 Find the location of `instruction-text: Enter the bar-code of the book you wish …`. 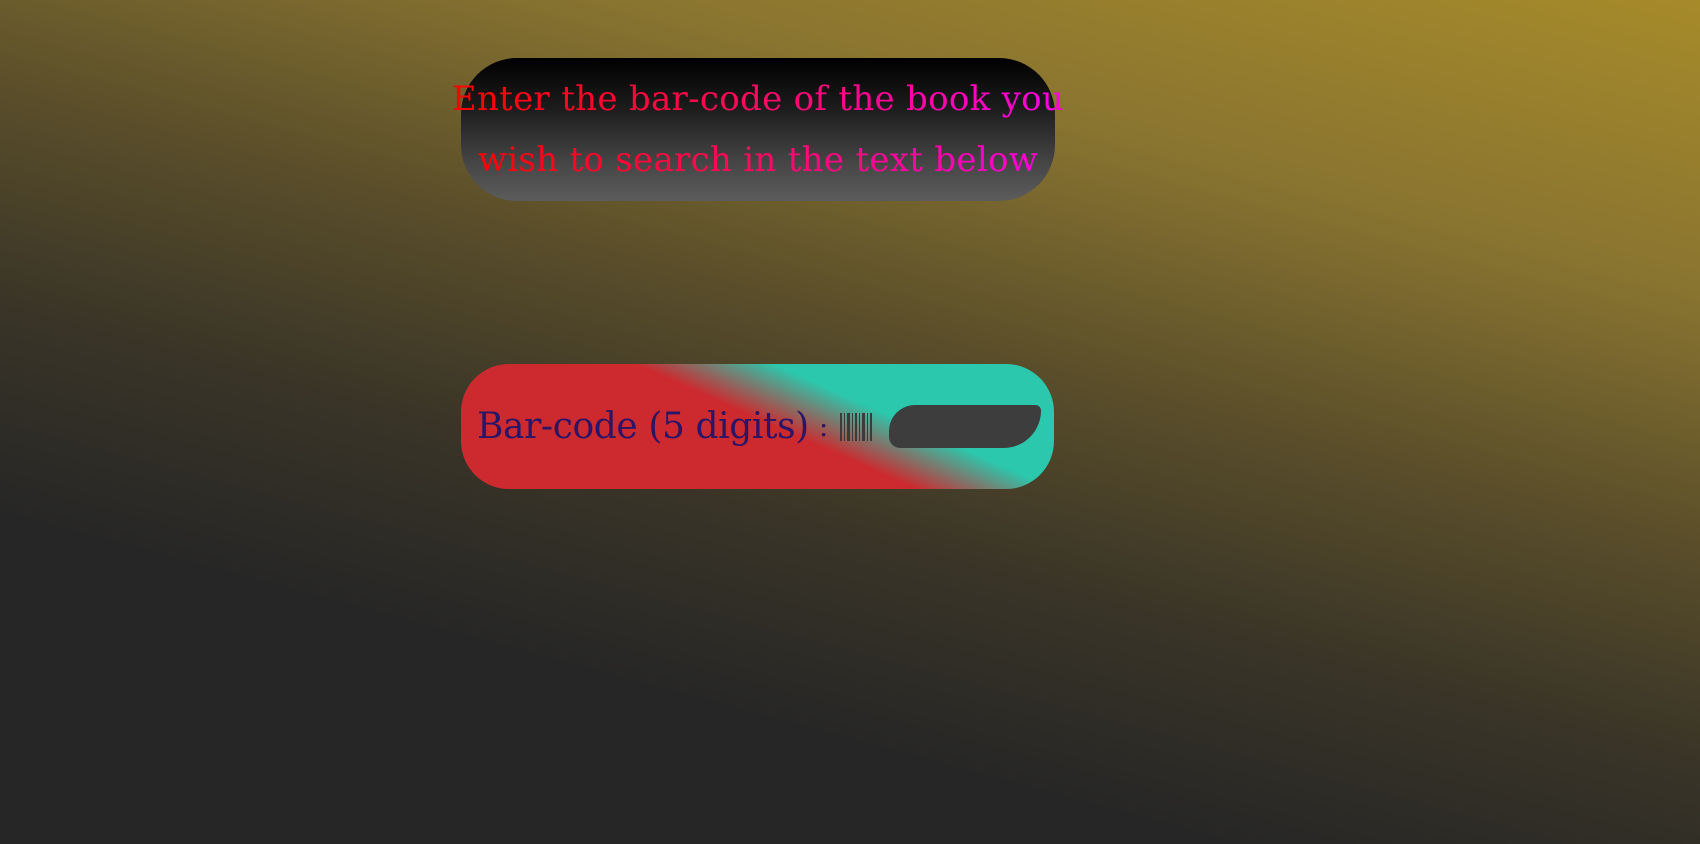

instruction-text: Enter the bar-code of the book you wish … is located at coordinates (758, 130).